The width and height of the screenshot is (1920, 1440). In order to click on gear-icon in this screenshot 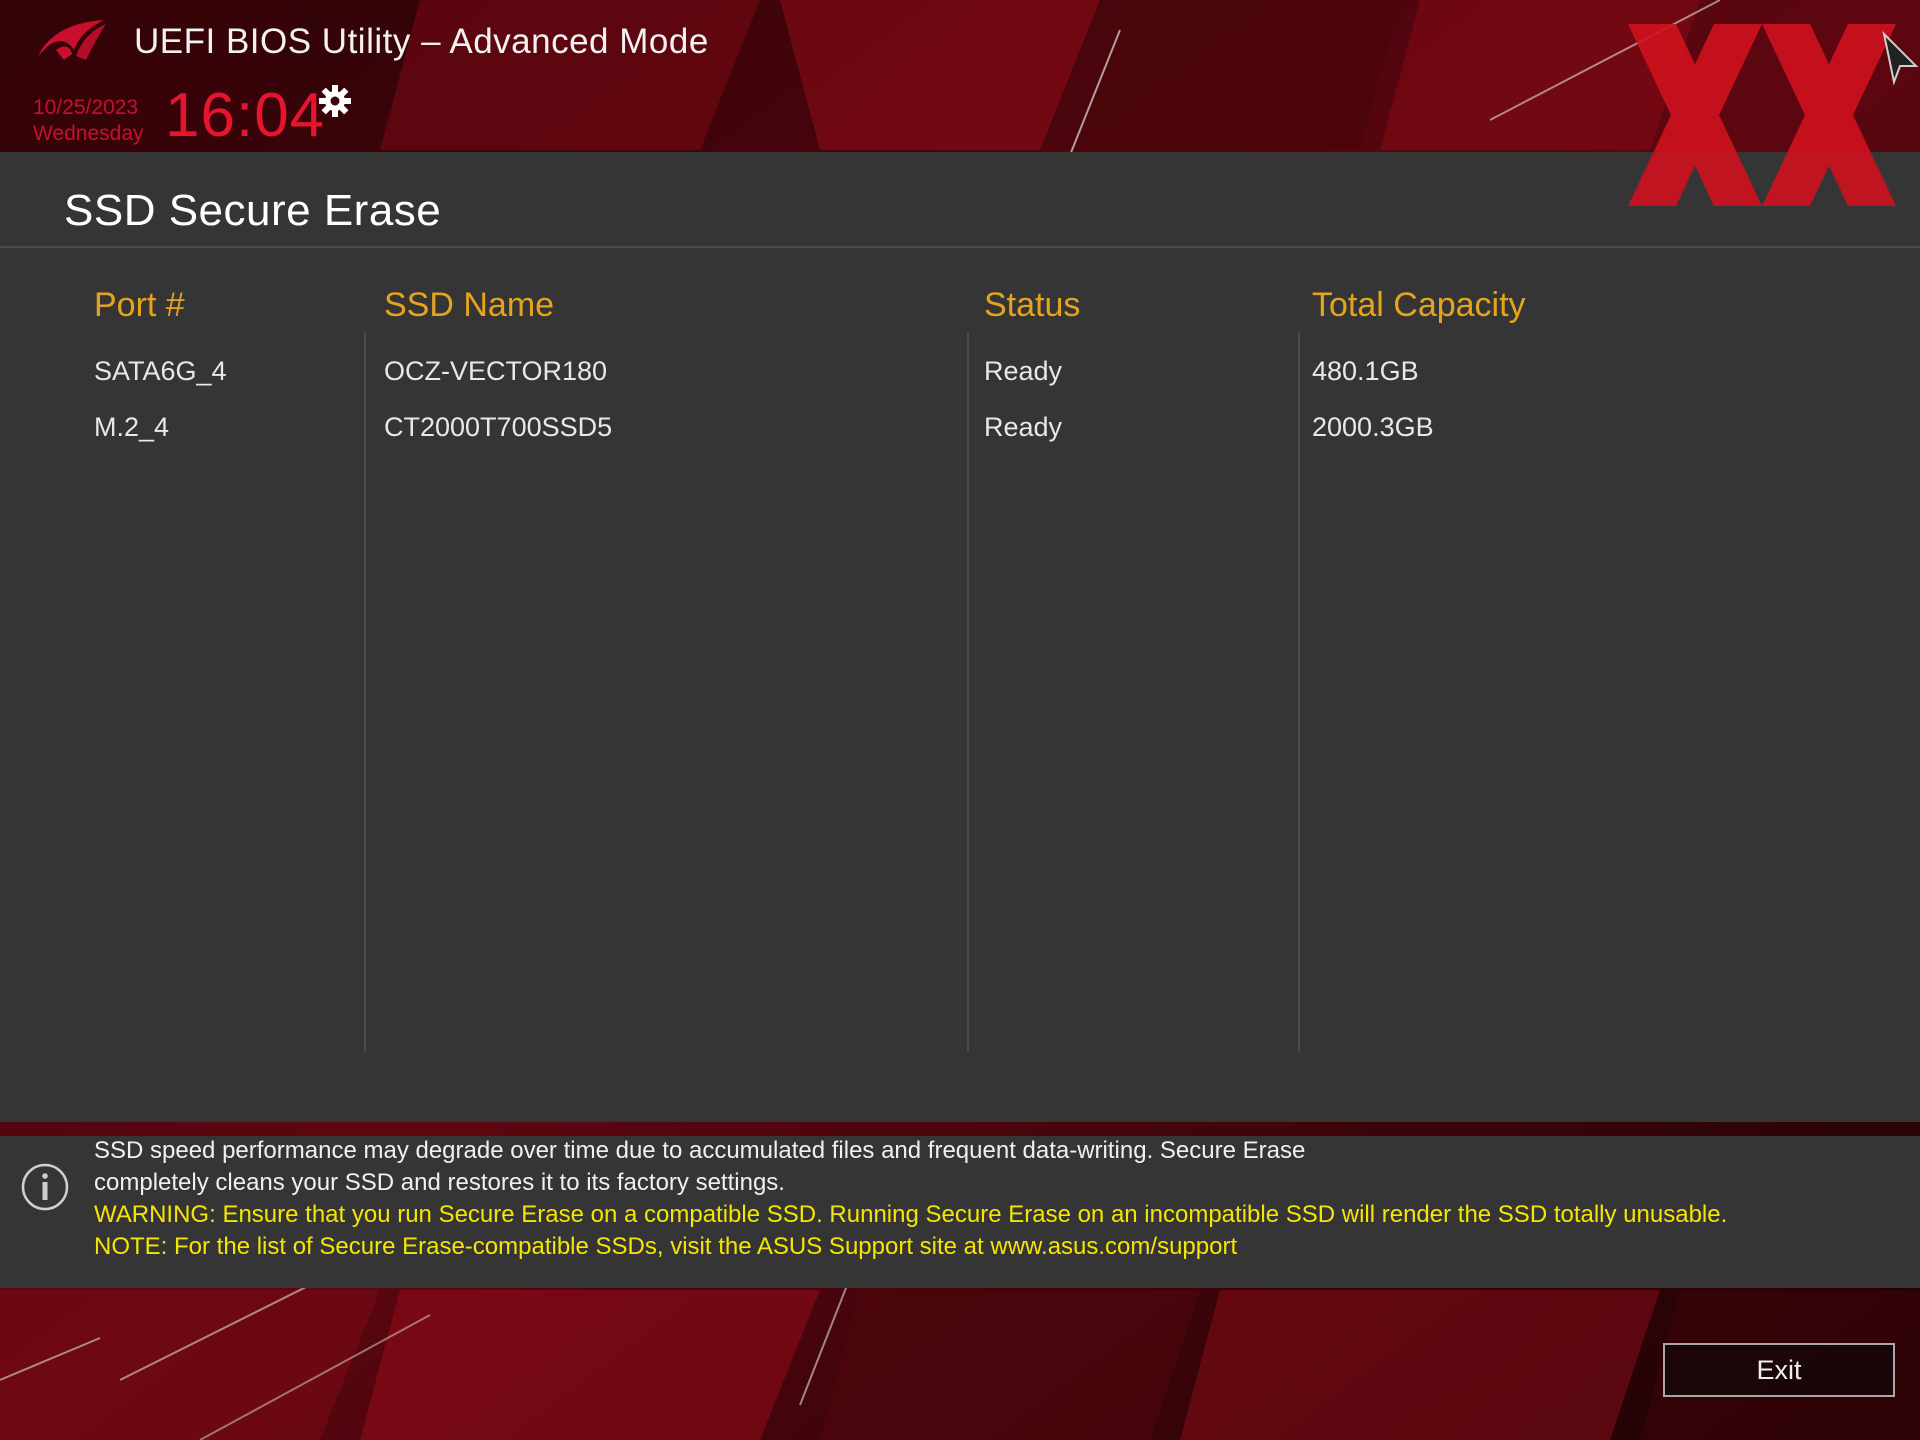, I will do `click(335, 101)`.